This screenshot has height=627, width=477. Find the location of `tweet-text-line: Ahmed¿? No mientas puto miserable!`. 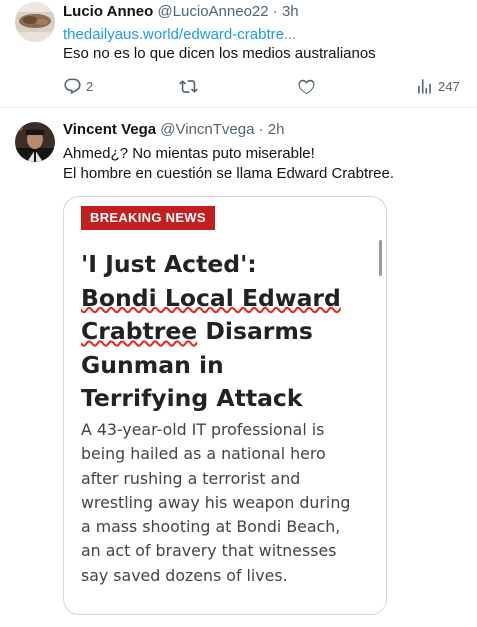

tweet-text-line: Ahmed¿? No mientas puto miserable! is located at coordinates (189, 153).